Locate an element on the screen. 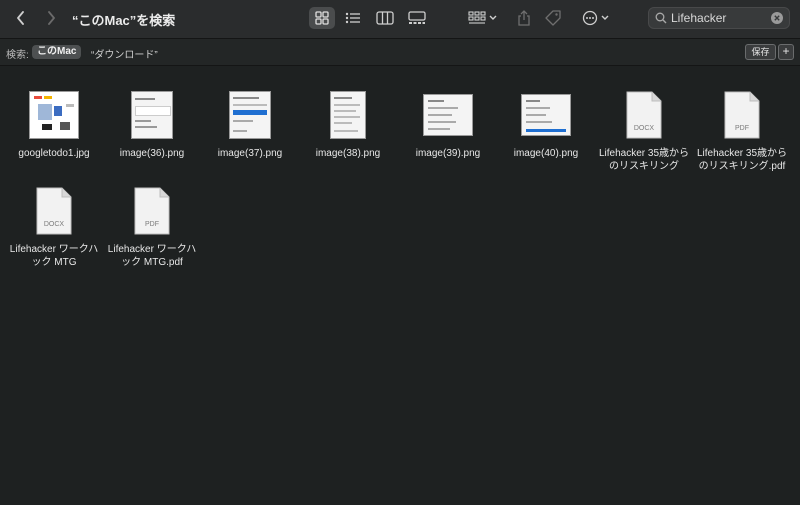  share-icon is located at coordinates (524, 18).